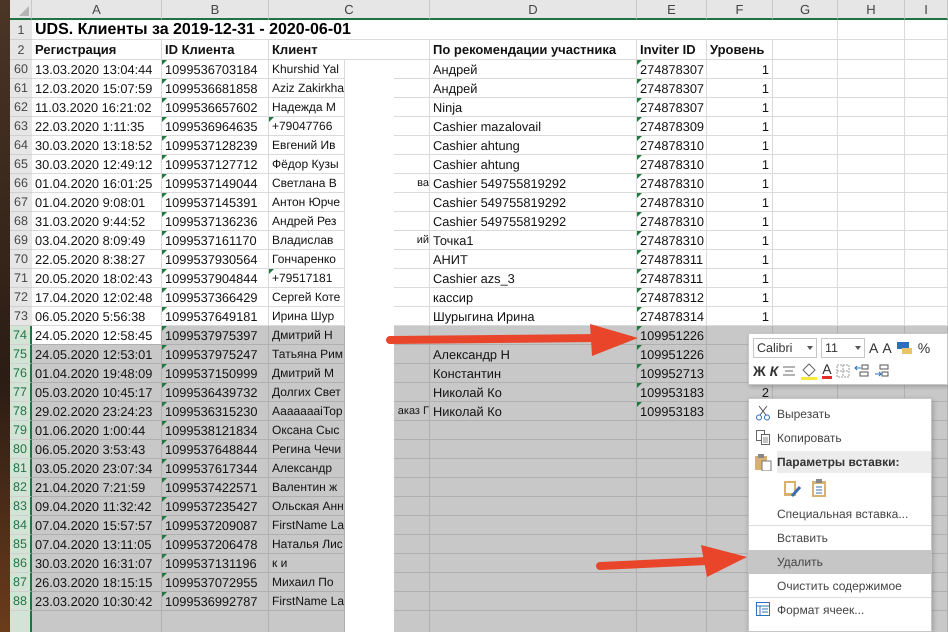 The width and height of the screenshot is (948, 632). Describe the element at coordinates (840, 586) in the screenshot. I see `menu-item: Очистить содержимое` at that location.